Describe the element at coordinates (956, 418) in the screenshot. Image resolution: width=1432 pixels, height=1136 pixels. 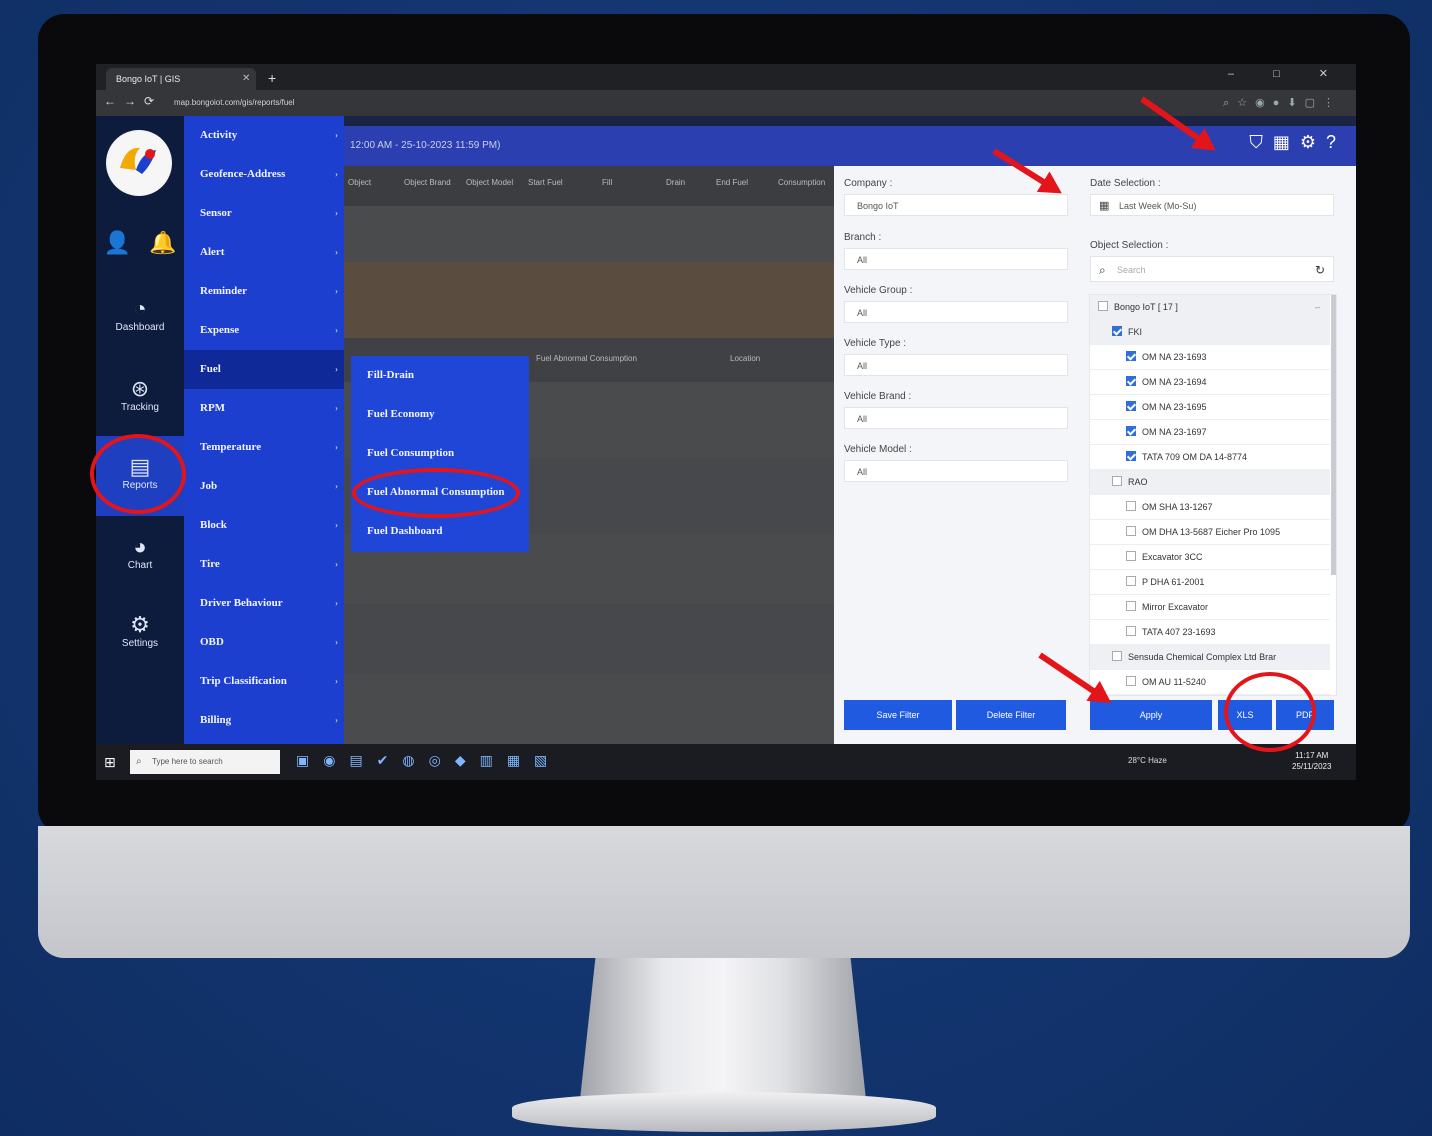
I see `vehicle-brand-select: All` at that location.